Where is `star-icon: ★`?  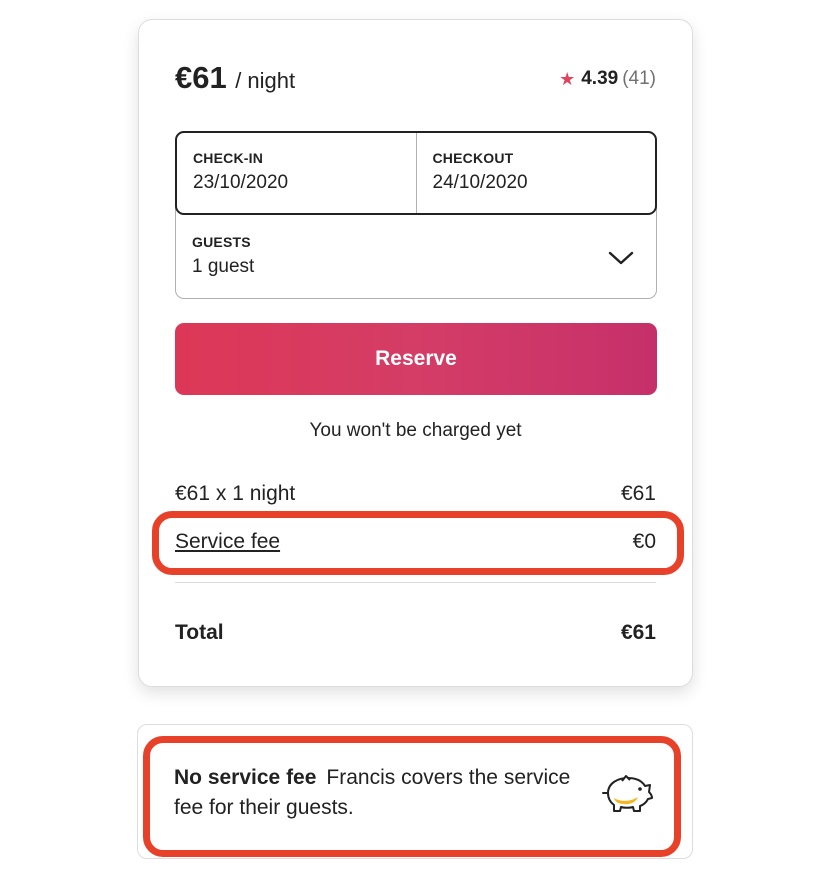
star-icon: ★ is located at coordinates (567, 78).